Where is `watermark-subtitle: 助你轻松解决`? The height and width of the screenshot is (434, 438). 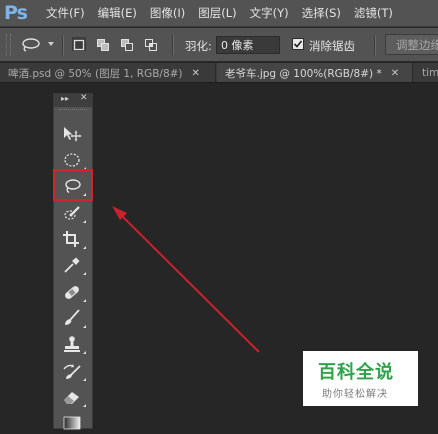
watermark-subtitle: 助你轻松解决 is located at coordinates (355, 394).